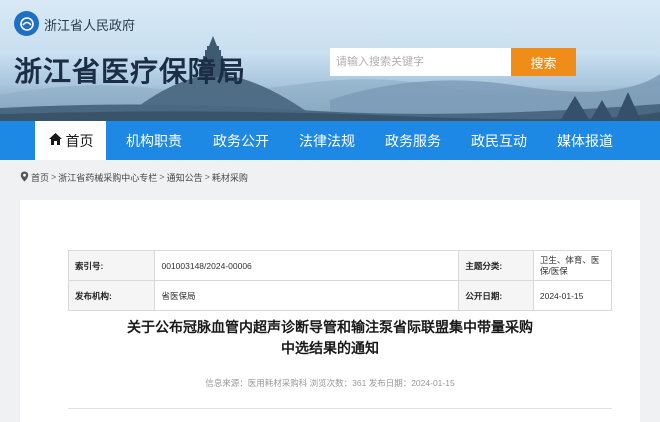  I want to click on nav-item-media: 媒体报道, so click(585, 140).